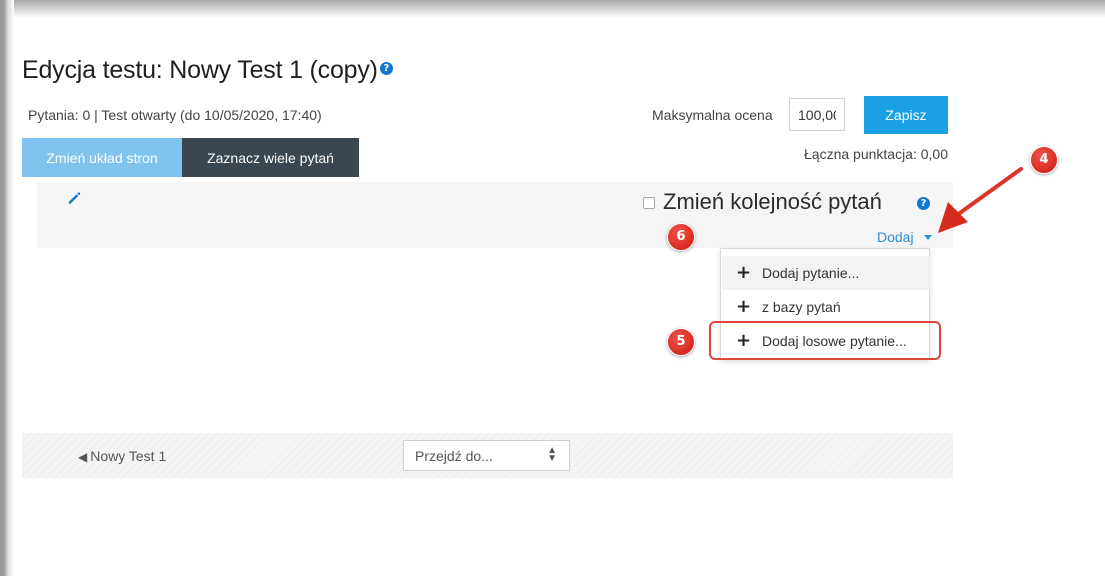 Image resolution: width=1105 pixels, height=576 pixels. I want to click on annotation-badge: 5, so click(681, 342).